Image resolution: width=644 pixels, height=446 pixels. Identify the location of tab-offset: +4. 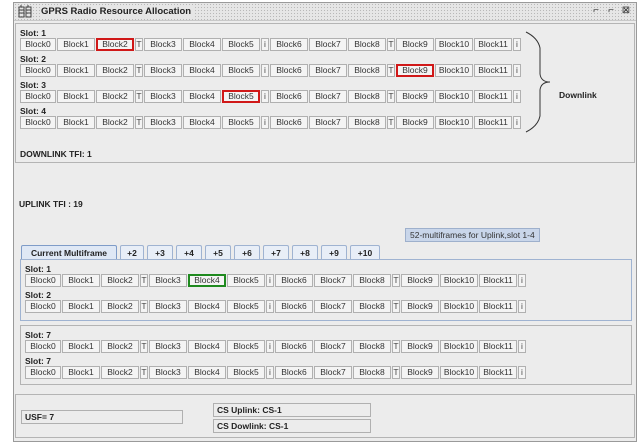
(189, 252).